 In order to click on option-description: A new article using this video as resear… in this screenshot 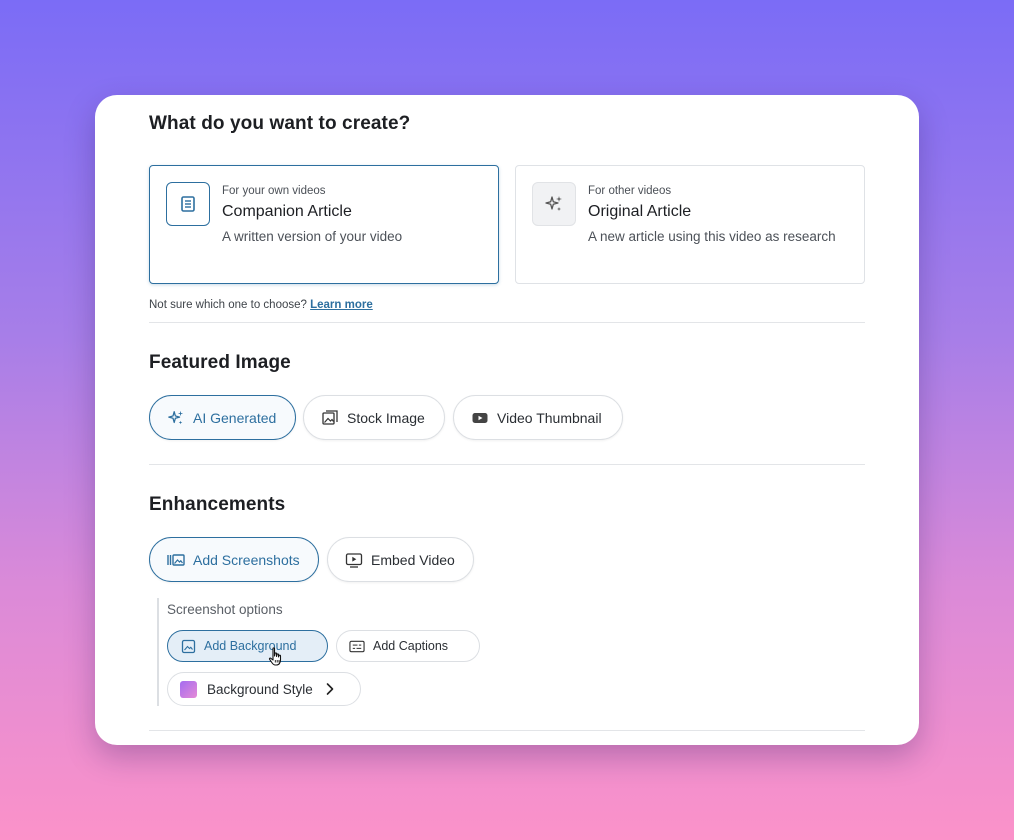, I will do `click(712, 236)`.